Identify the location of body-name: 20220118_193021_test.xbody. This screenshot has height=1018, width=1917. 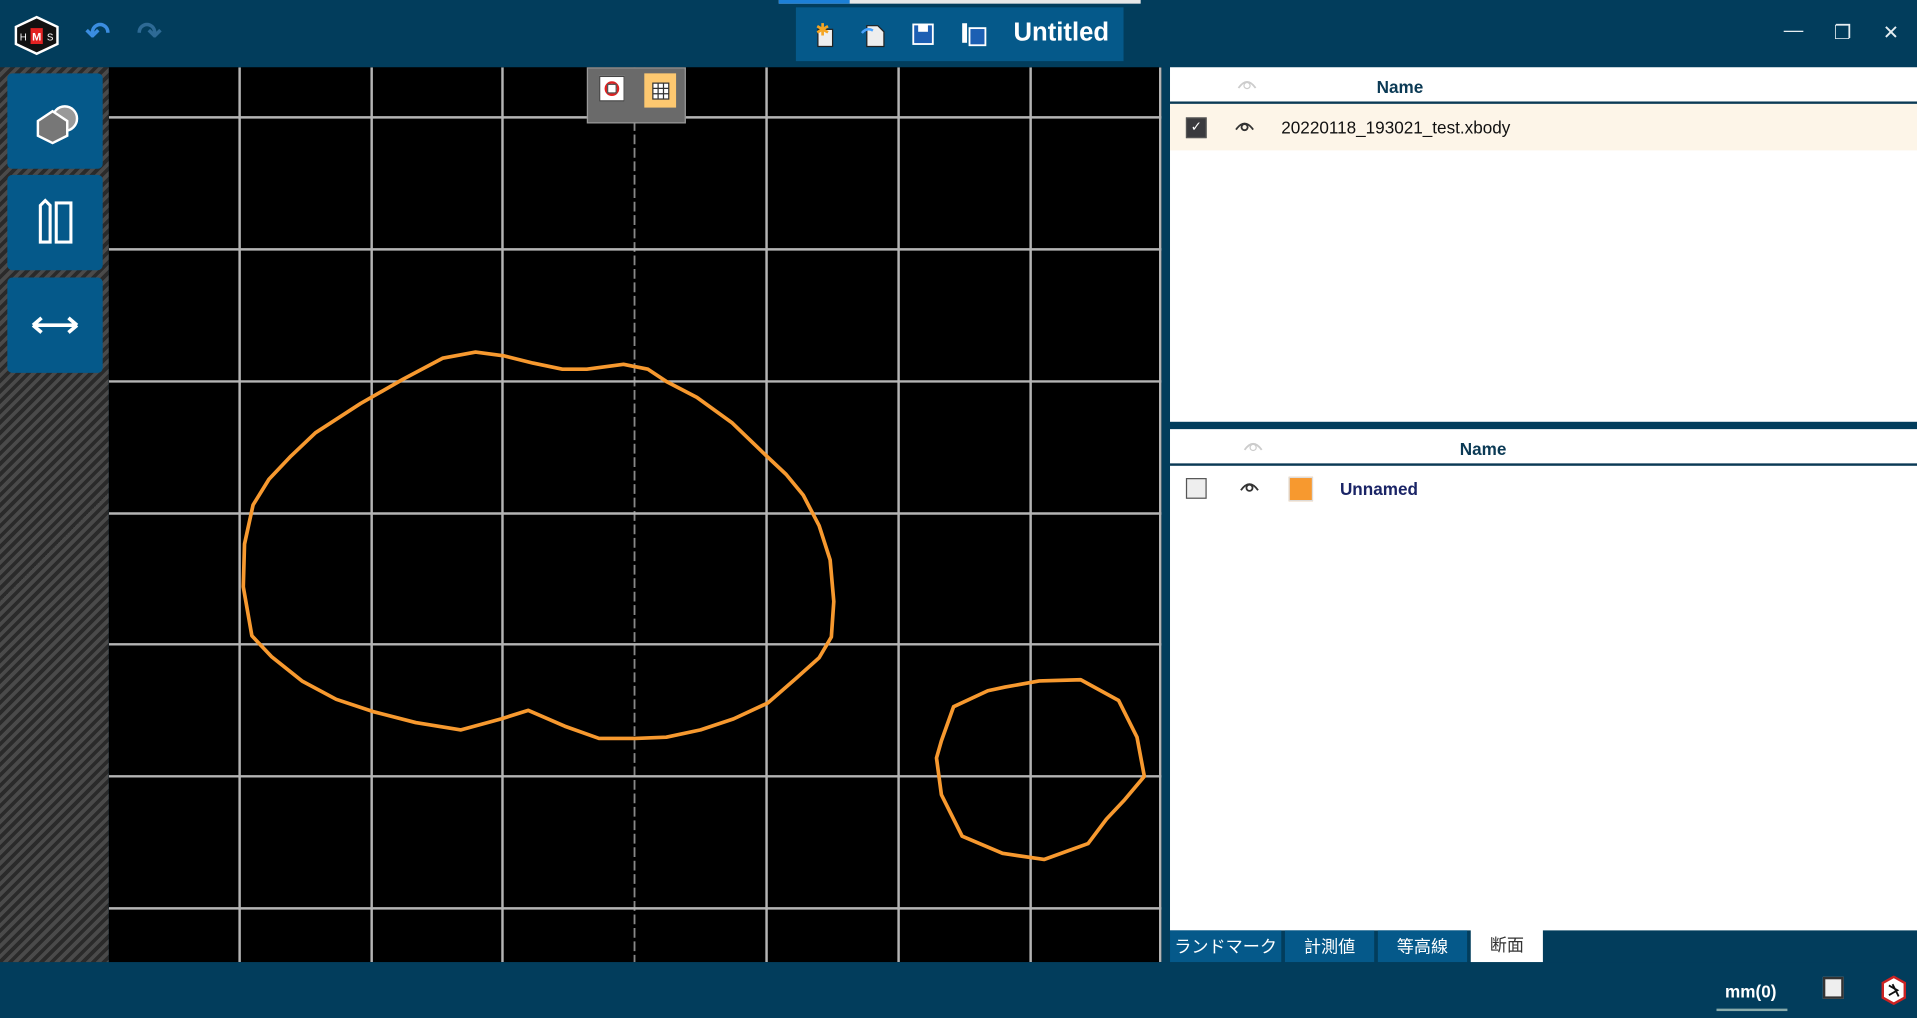
(1396, 127).